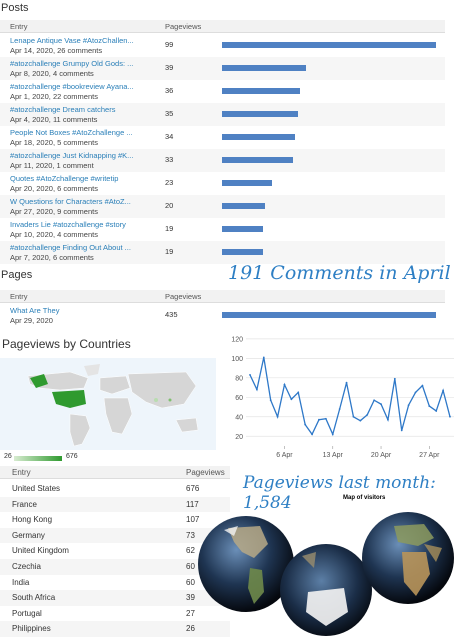 This screenshot has height=640, width=458. What do you see at coordinates (66, 344) in the screenshot?
I see `countries-title: Pageviews by Countries` at bounding box center [66, 344].